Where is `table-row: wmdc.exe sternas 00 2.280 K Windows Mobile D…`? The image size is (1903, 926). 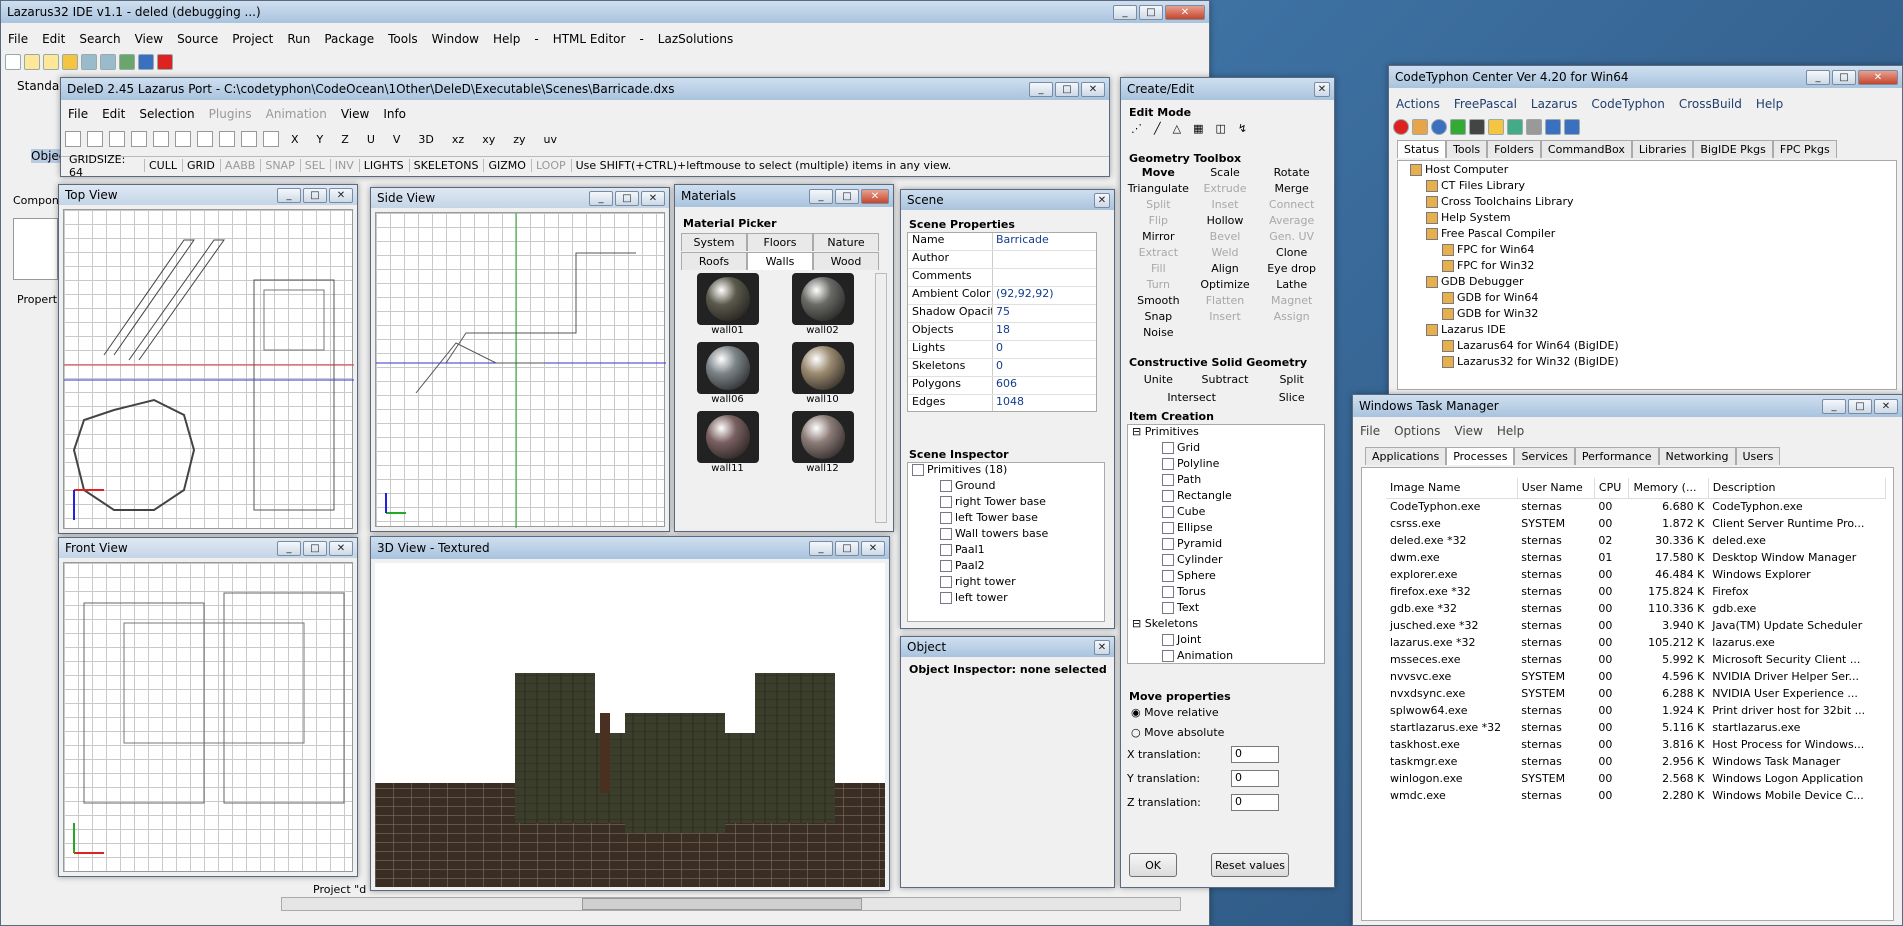 table-row: wmdc.exe sternas 00 2.280 K Windows Mobile D… is located at coordinates (1636, 795).